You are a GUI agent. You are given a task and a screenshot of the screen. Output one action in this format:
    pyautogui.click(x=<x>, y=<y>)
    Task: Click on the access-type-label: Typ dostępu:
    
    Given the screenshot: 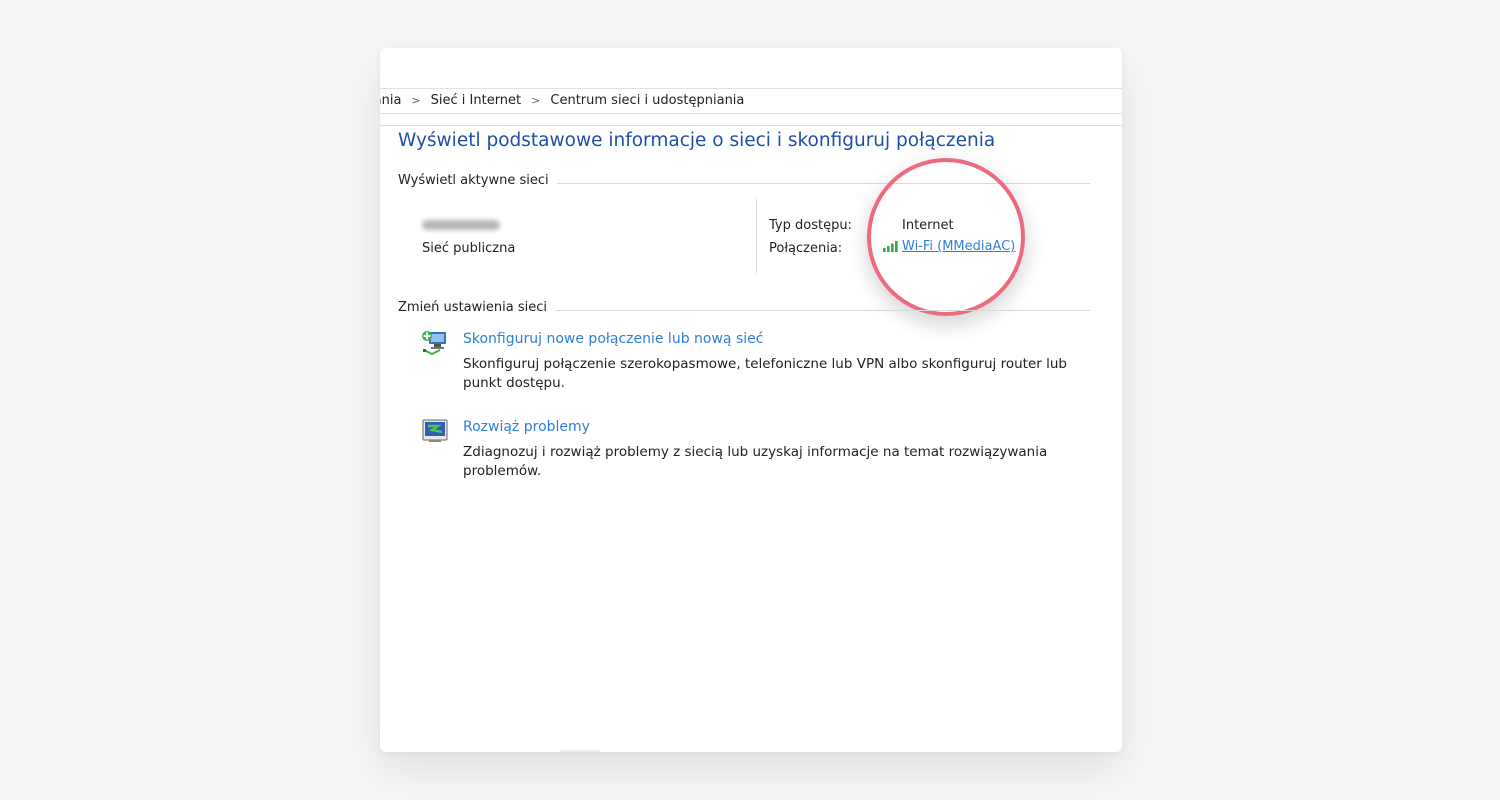 What is the action you would take?
    pyautogui.click(x=810, y=225)
    